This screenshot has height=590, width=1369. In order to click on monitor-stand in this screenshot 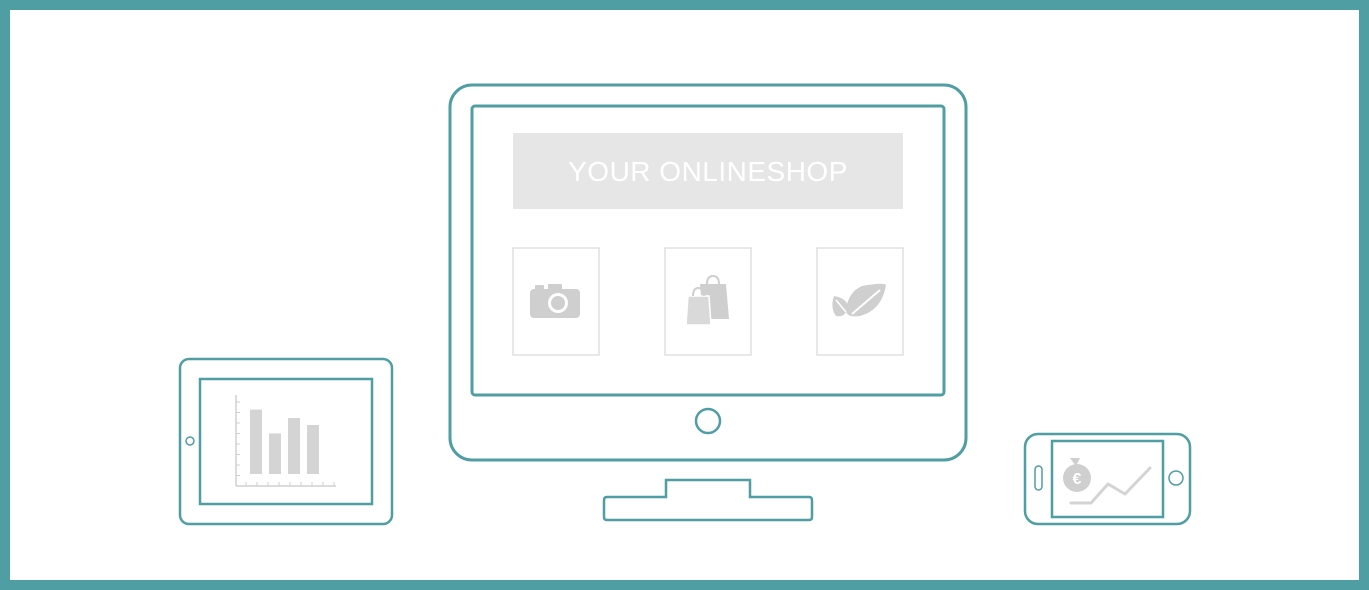, I will do `click(708, 500)`.